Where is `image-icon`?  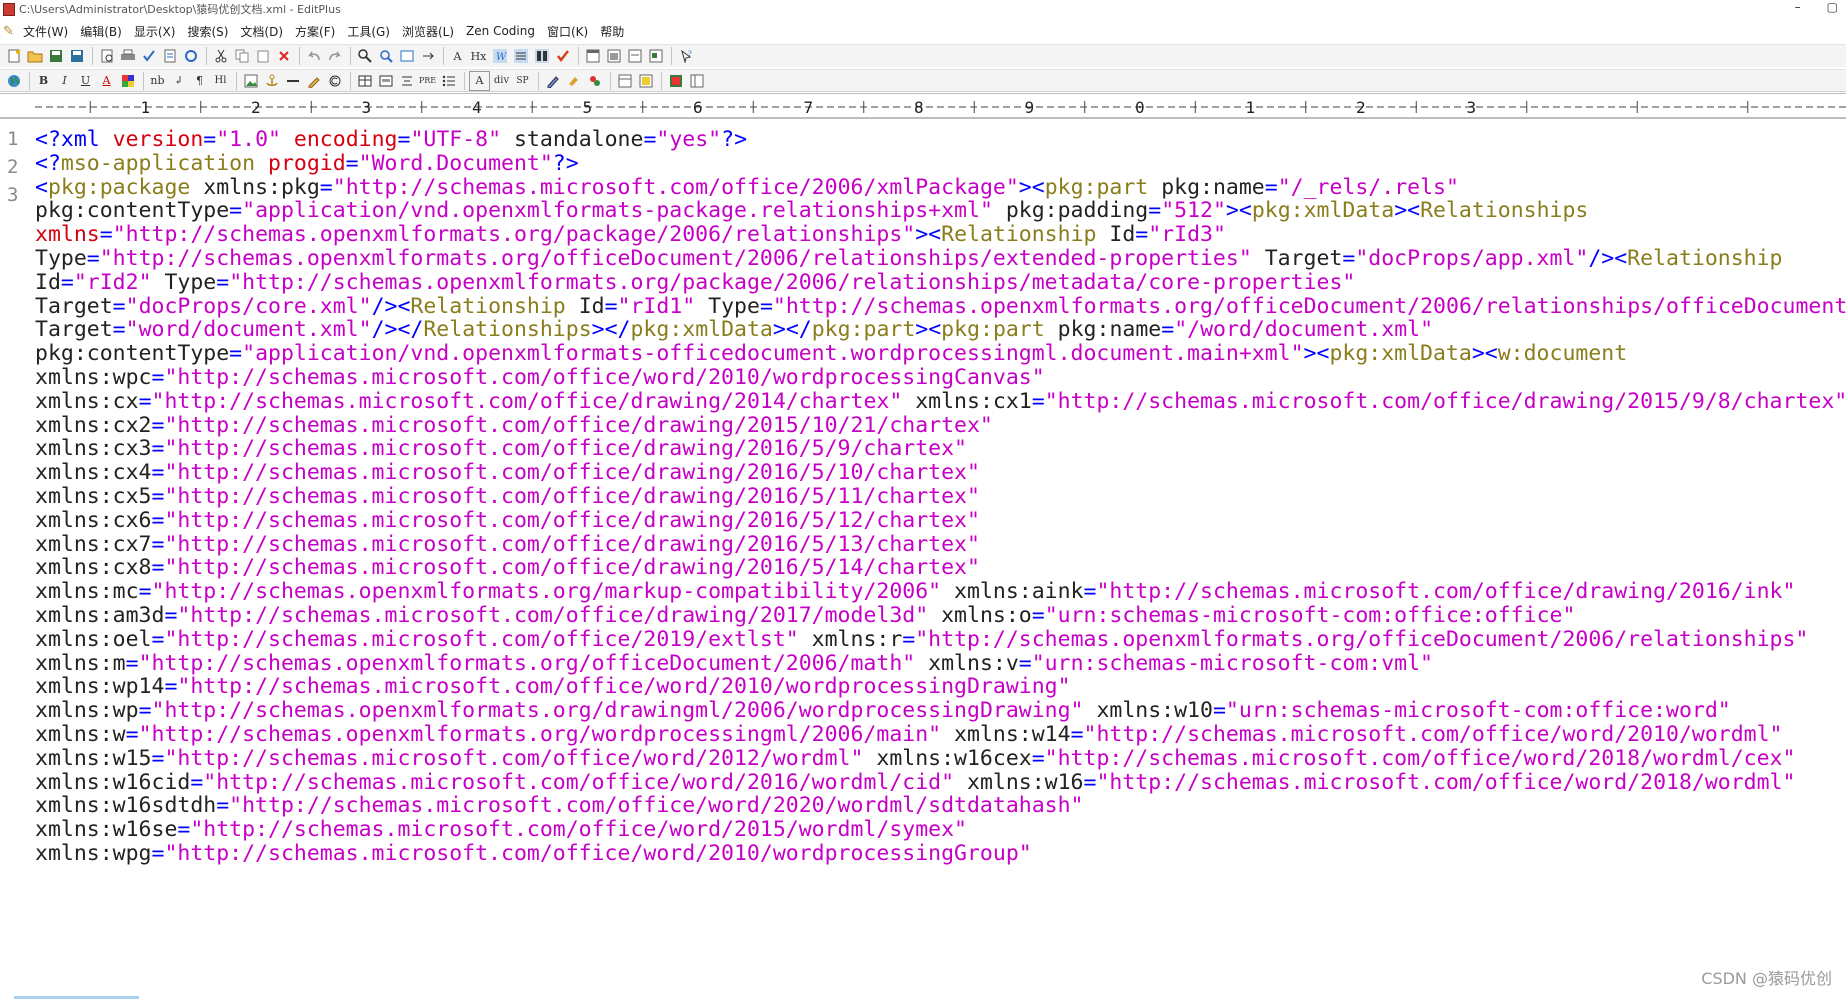 image-icon is located at coordinates (250, 81).